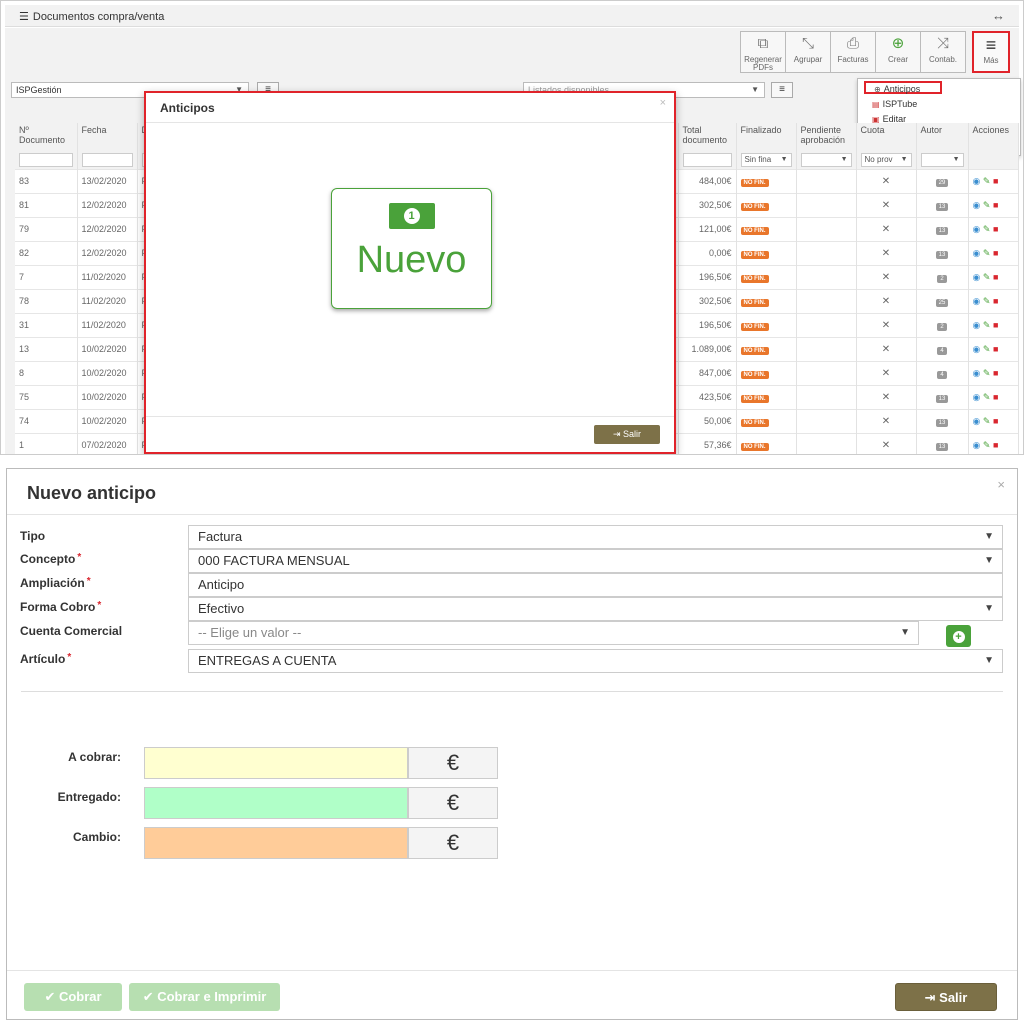 The width and height of the screenshot is (1024, 1024). I want to click on ampliacion-input: Anticipo, so click(595, 585).